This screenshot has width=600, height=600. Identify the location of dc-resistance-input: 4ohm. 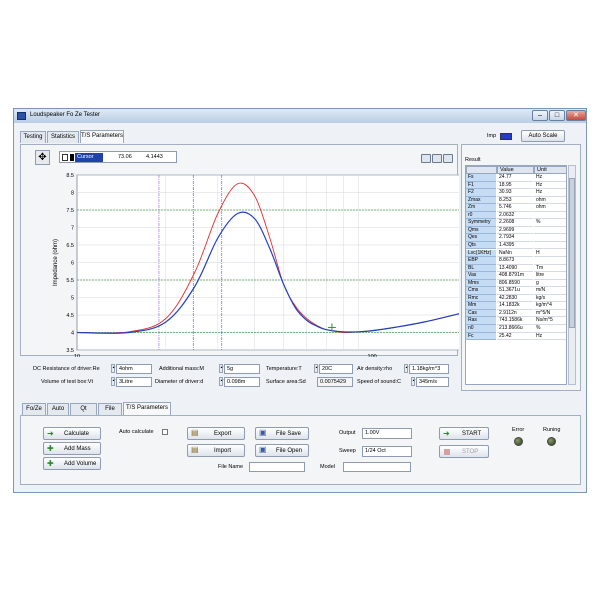
(134, 369).